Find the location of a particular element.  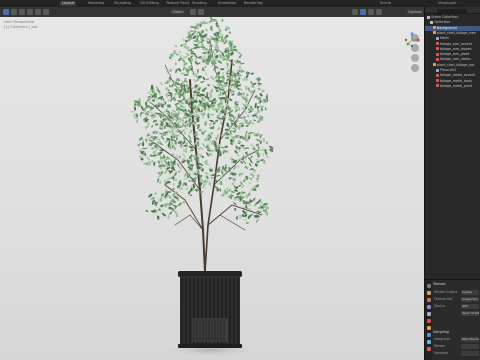

outliner-row: plant_shell_foliage_pot is located at coordinates (452, 65).